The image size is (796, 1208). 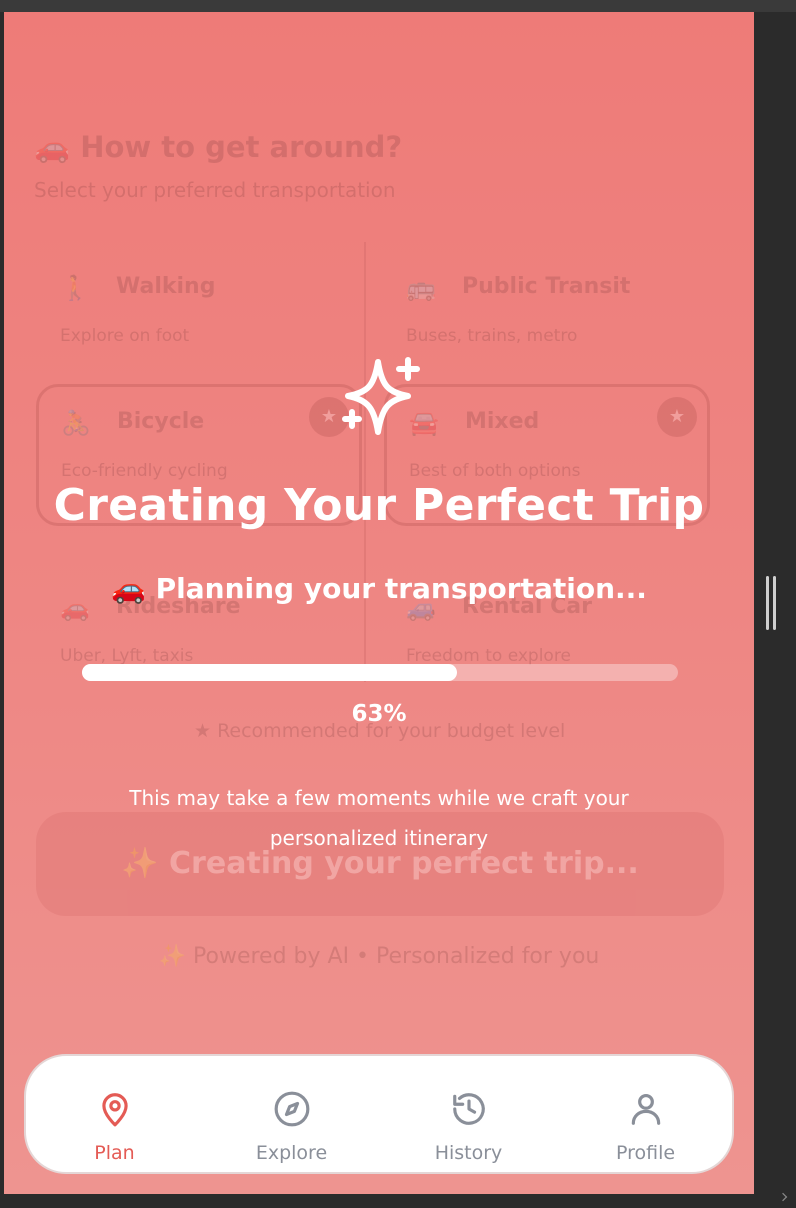 What do you see at coordinates (114, 1153) in the screenshot?
I see `nav-label: Plan` at bounding box center [114, 1153].